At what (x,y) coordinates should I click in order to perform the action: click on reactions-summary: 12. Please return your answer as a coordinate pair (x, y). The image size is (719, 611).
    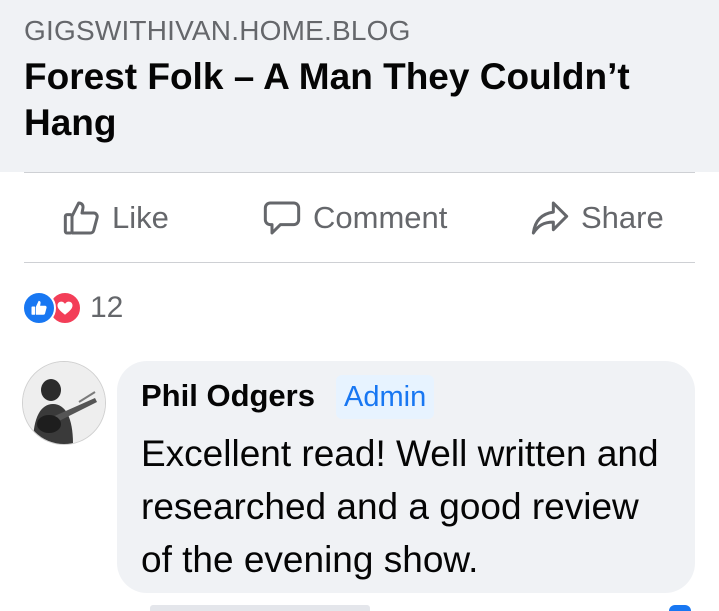
    Looking at the image, I should click on (72, 308).